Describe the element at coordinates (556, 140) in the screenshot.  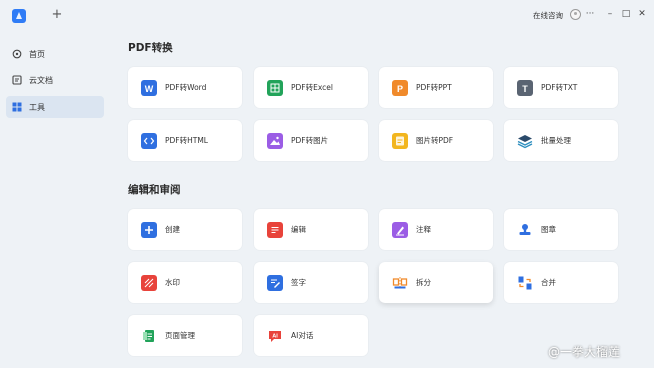
I see `tool-card-label: 批量处理` at that location.